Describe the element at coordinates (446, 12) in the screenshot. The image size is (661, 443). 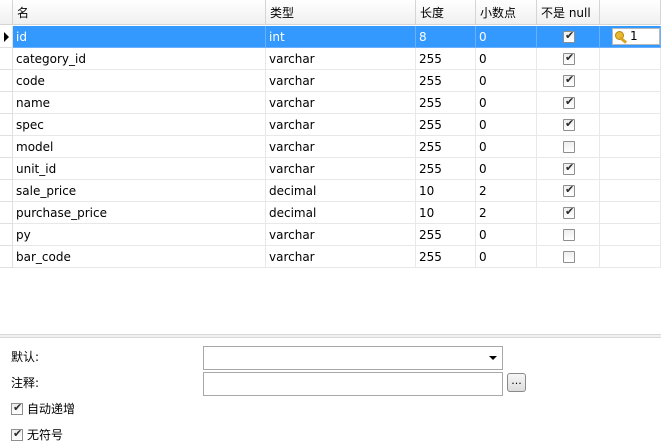
I see `header-length: 长度` at that location.